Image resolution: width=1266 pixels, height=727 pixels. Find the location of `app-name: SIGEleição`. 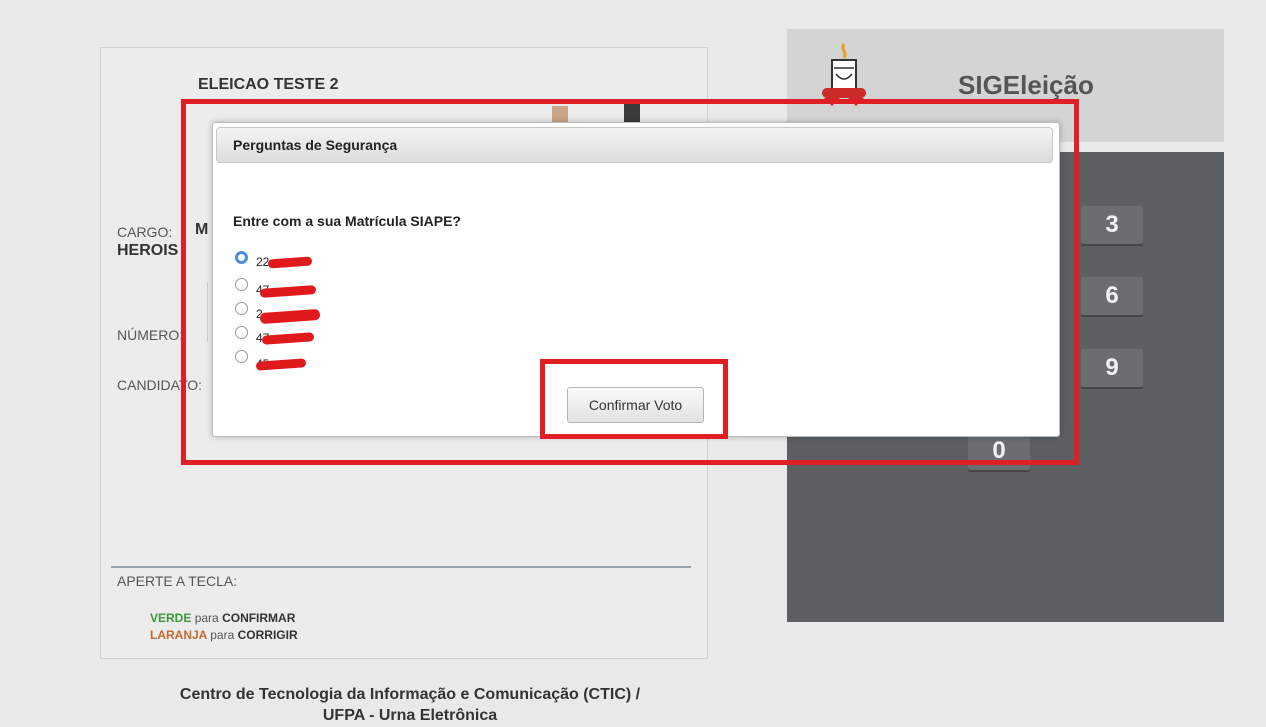

app-name: SIGEleição is located at coordinates (1026, 85).